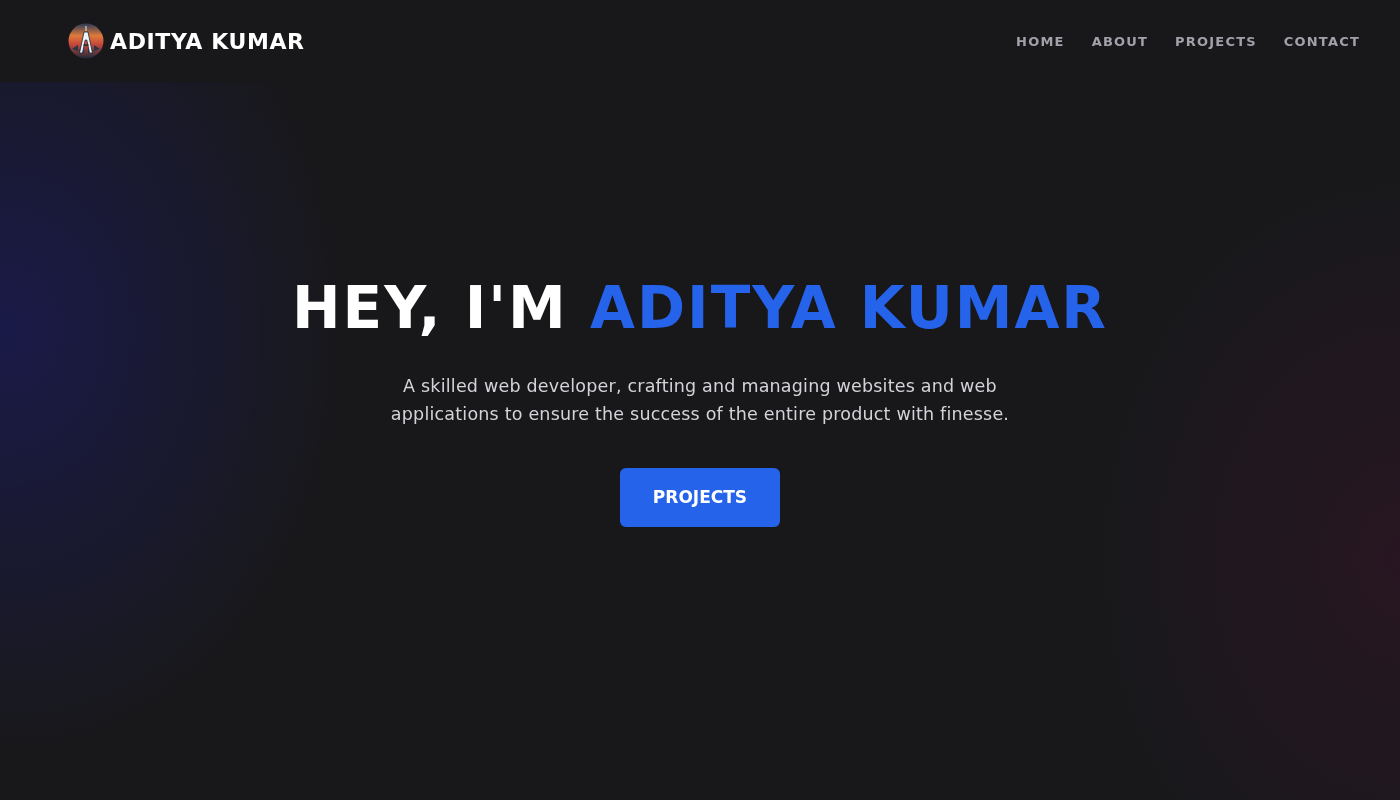 The height and width of the screenshot is (800, 1400). I want to click on hero-heading: HEY, I'M ADITYA KUMAR, so click(700, 309).